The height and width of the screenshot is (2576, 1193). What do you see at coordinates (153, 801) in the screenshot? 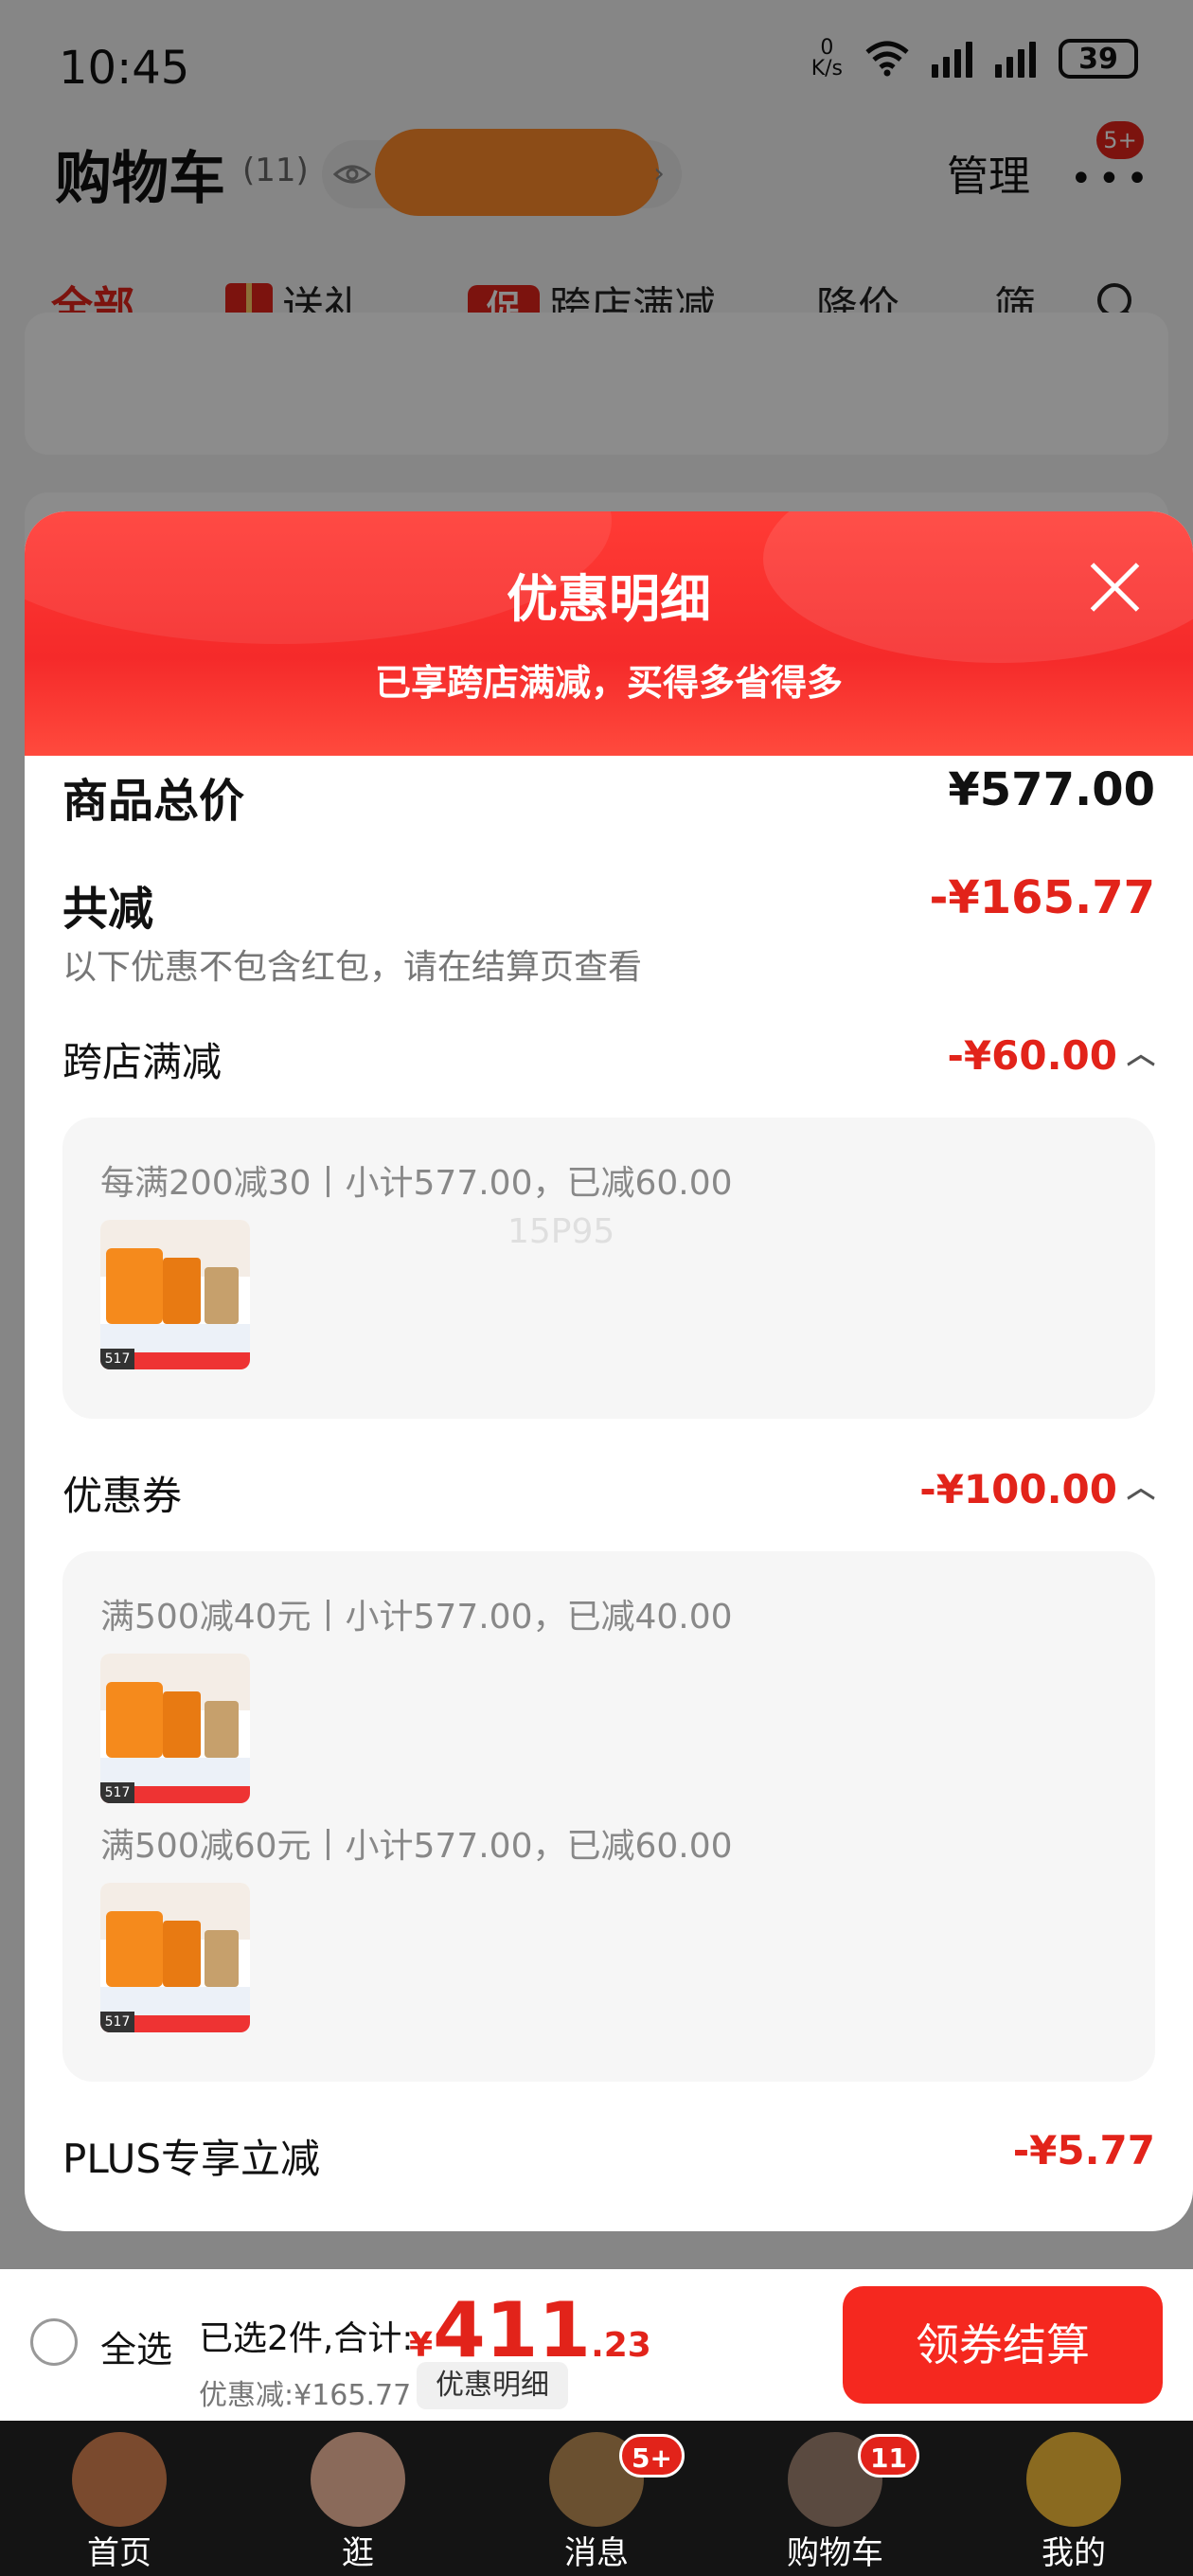
I see `total-label: 商品总价` at bounding box center [153, 801].